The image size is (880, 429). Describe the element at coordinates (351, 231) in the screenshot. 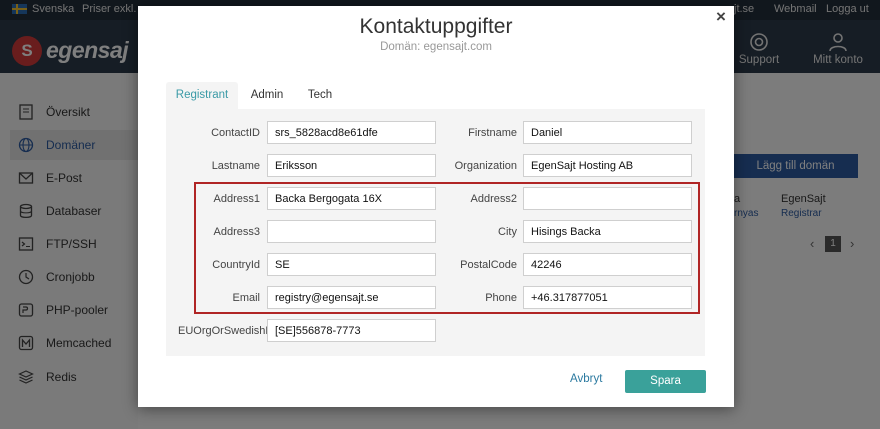

I see `address3-field` at that location.